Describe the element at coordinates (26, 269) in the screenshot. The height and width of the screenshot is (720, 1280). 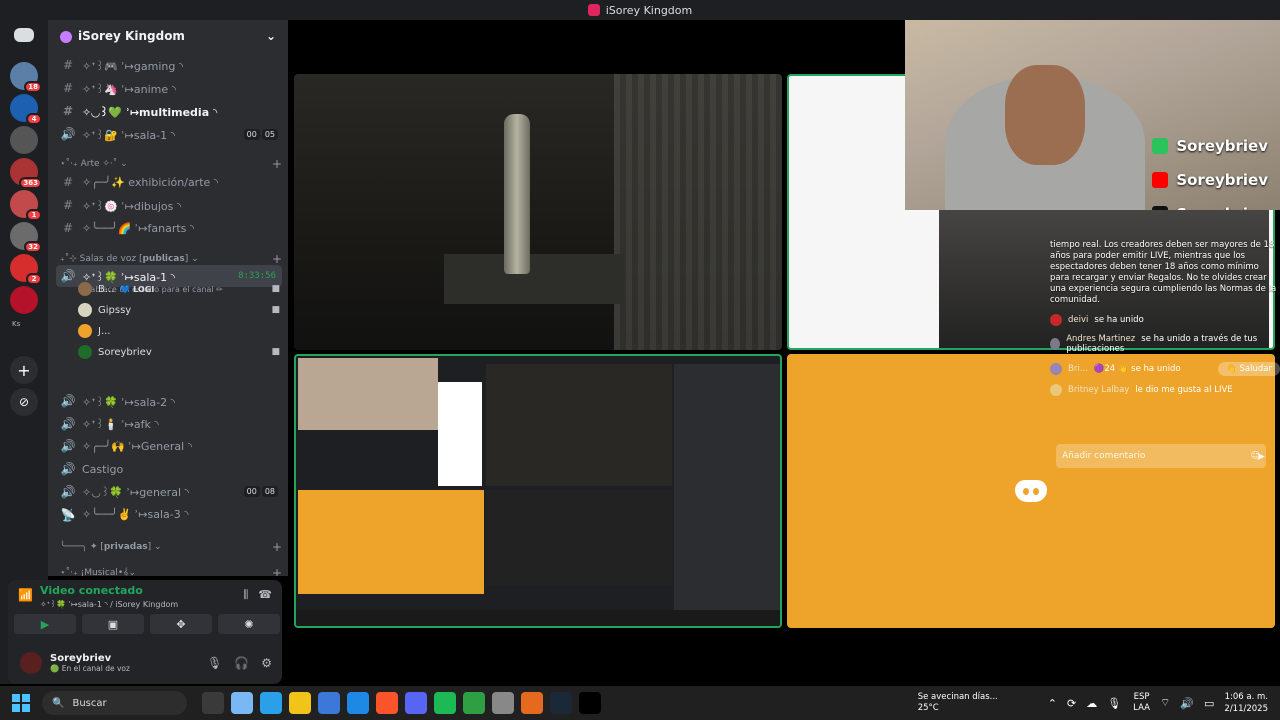
I see `server-icon: 2` at that location.